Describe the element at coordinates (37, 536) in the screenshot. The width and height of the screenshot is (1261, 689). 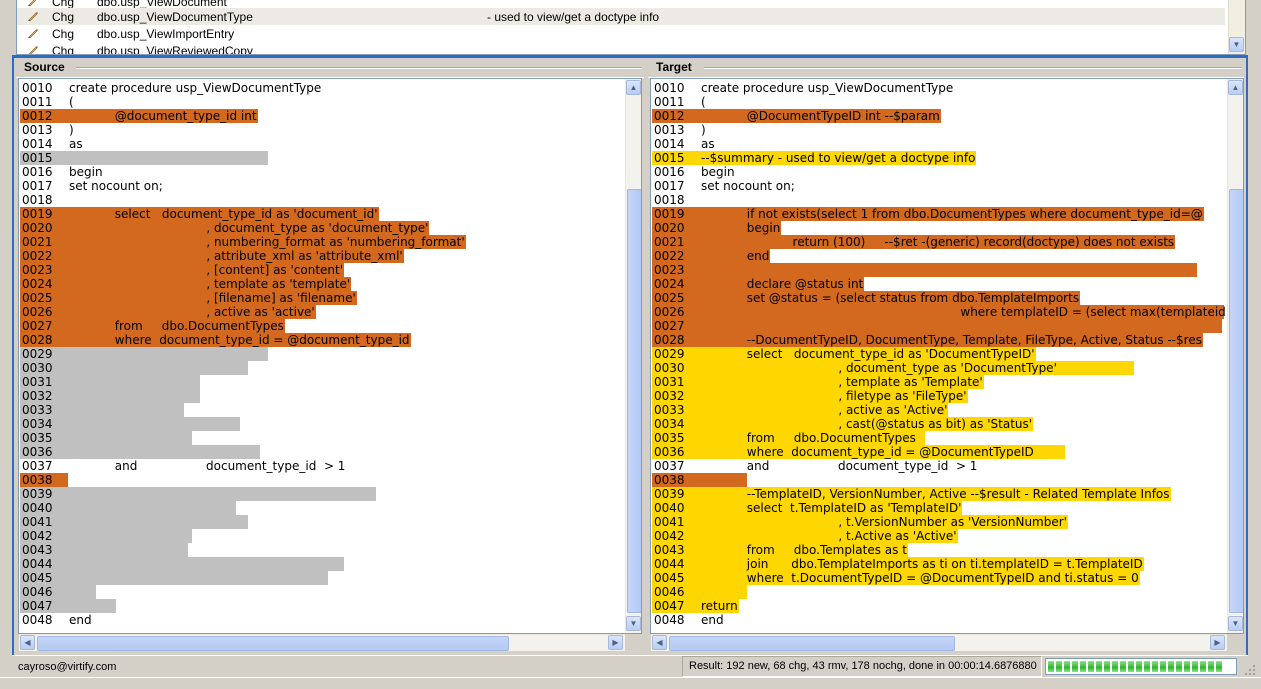
I see `line-number: 0042` at that location.